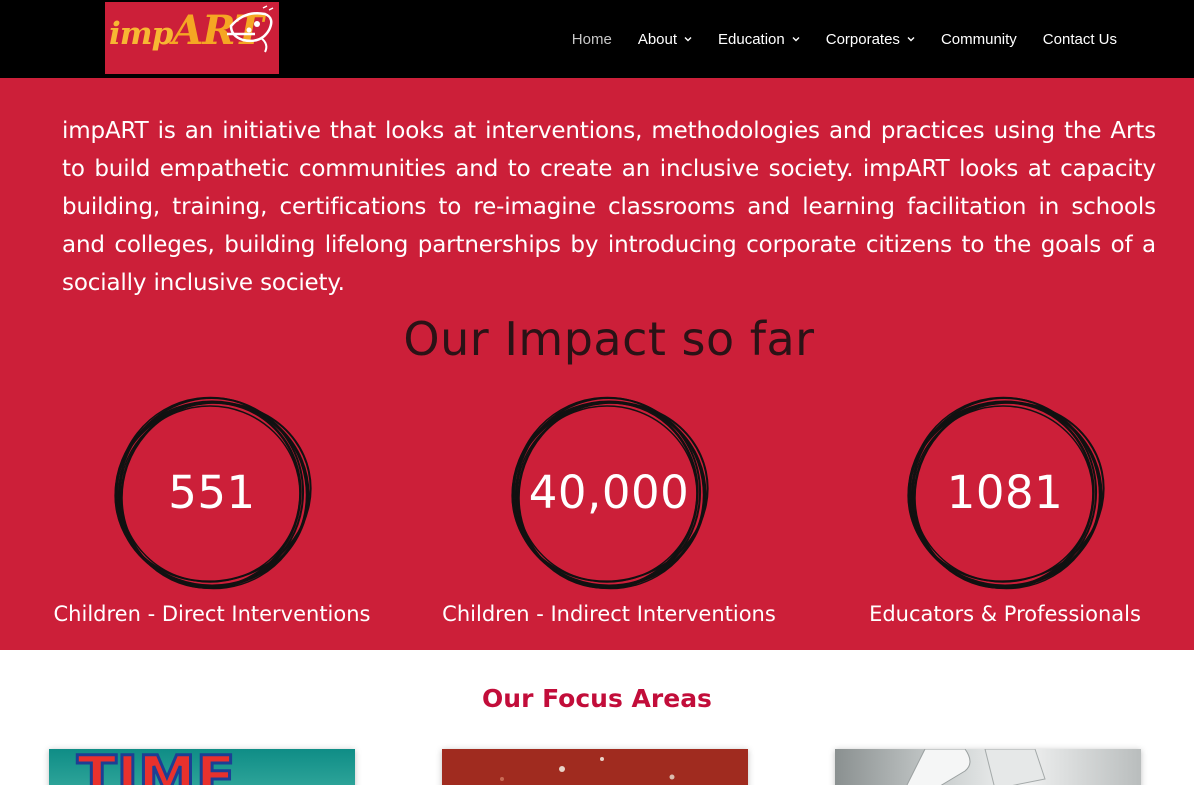 The height and width of the screenshot is (785, 1194). I want to click on puzzle-pieces-image, so click(976, 767).